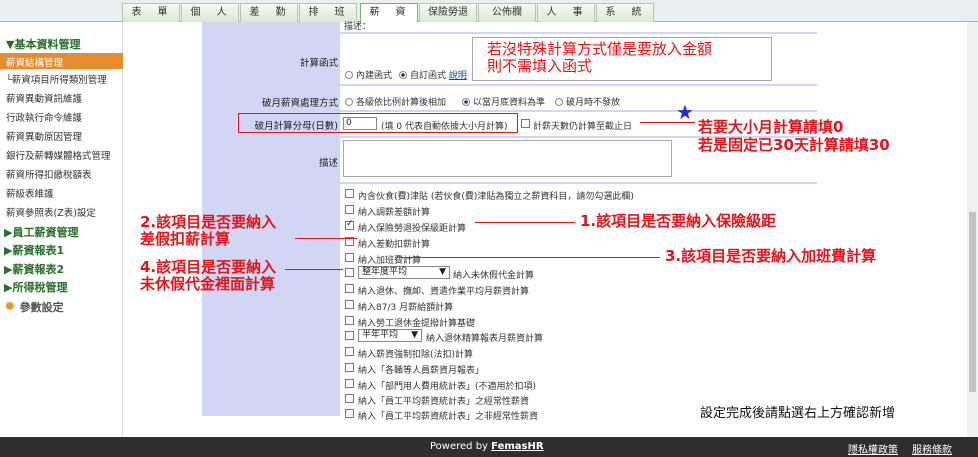  I want to click on actuarial-select: 半年平均 ▼, so click(390, 335).